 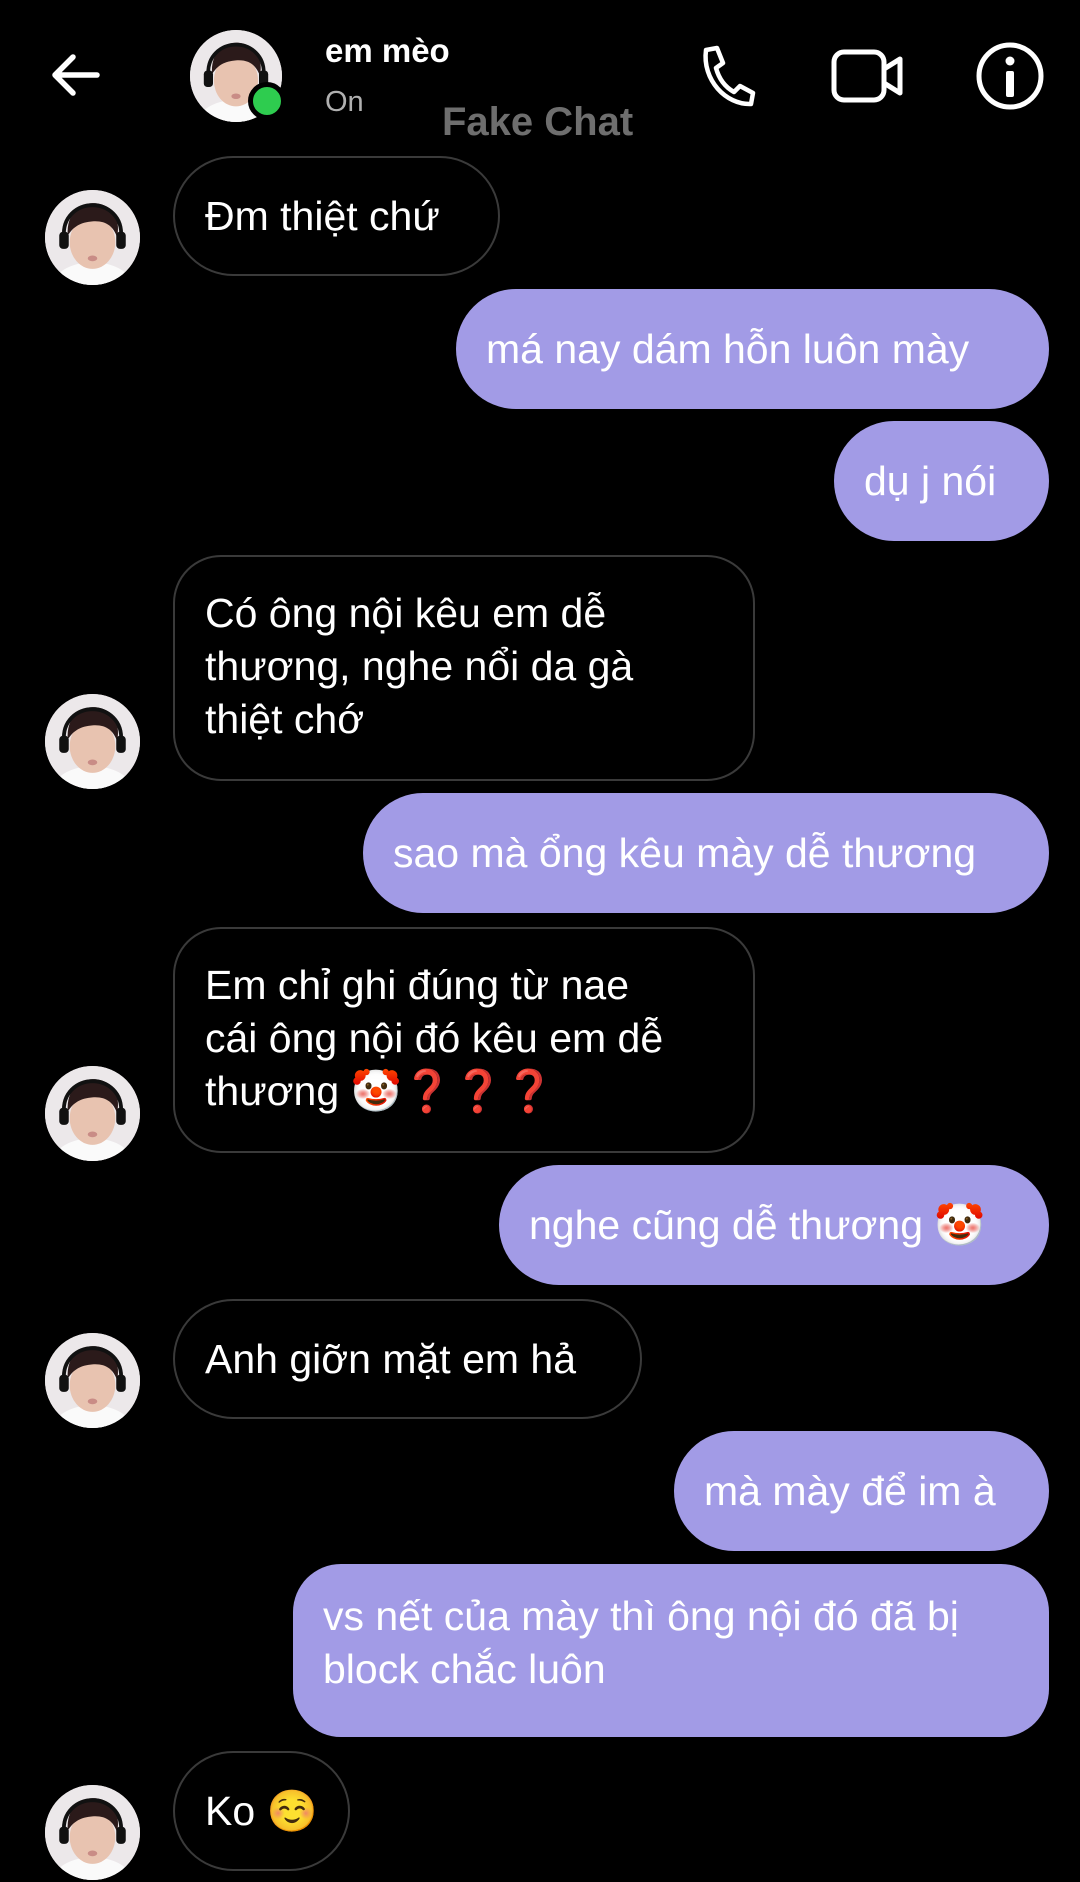 I want to click on back-button, so click(x=75, y=75).